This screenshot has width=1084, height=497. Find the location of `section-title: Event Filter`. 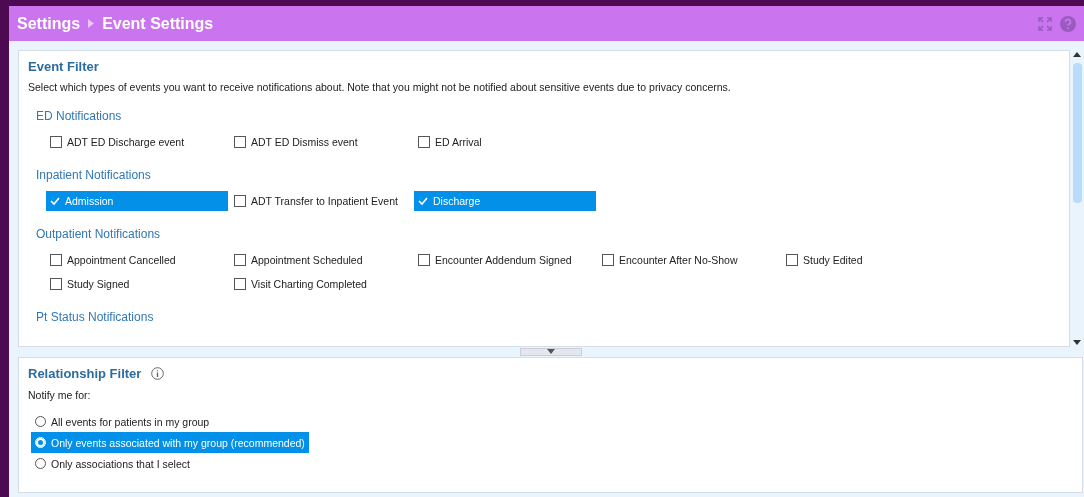

section-title: Event Filter is located at coordinates (64, 66).